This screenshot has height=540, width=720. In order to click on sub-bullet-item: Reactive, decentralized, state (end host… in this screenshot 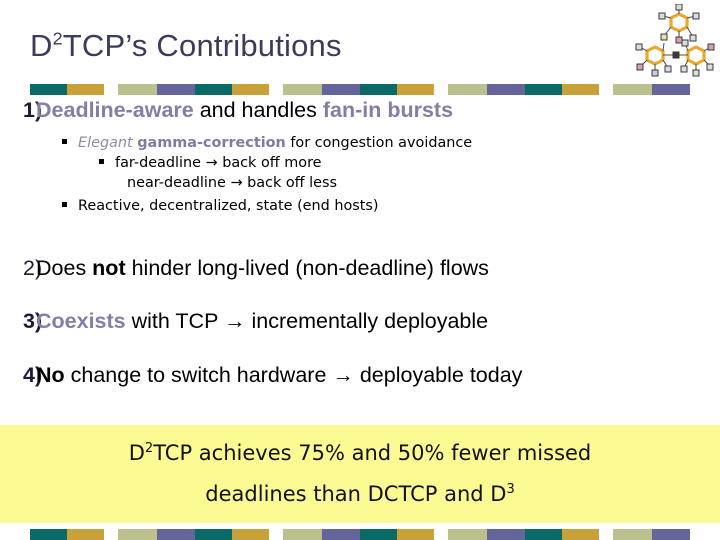, I will do `click(360, 207)`.